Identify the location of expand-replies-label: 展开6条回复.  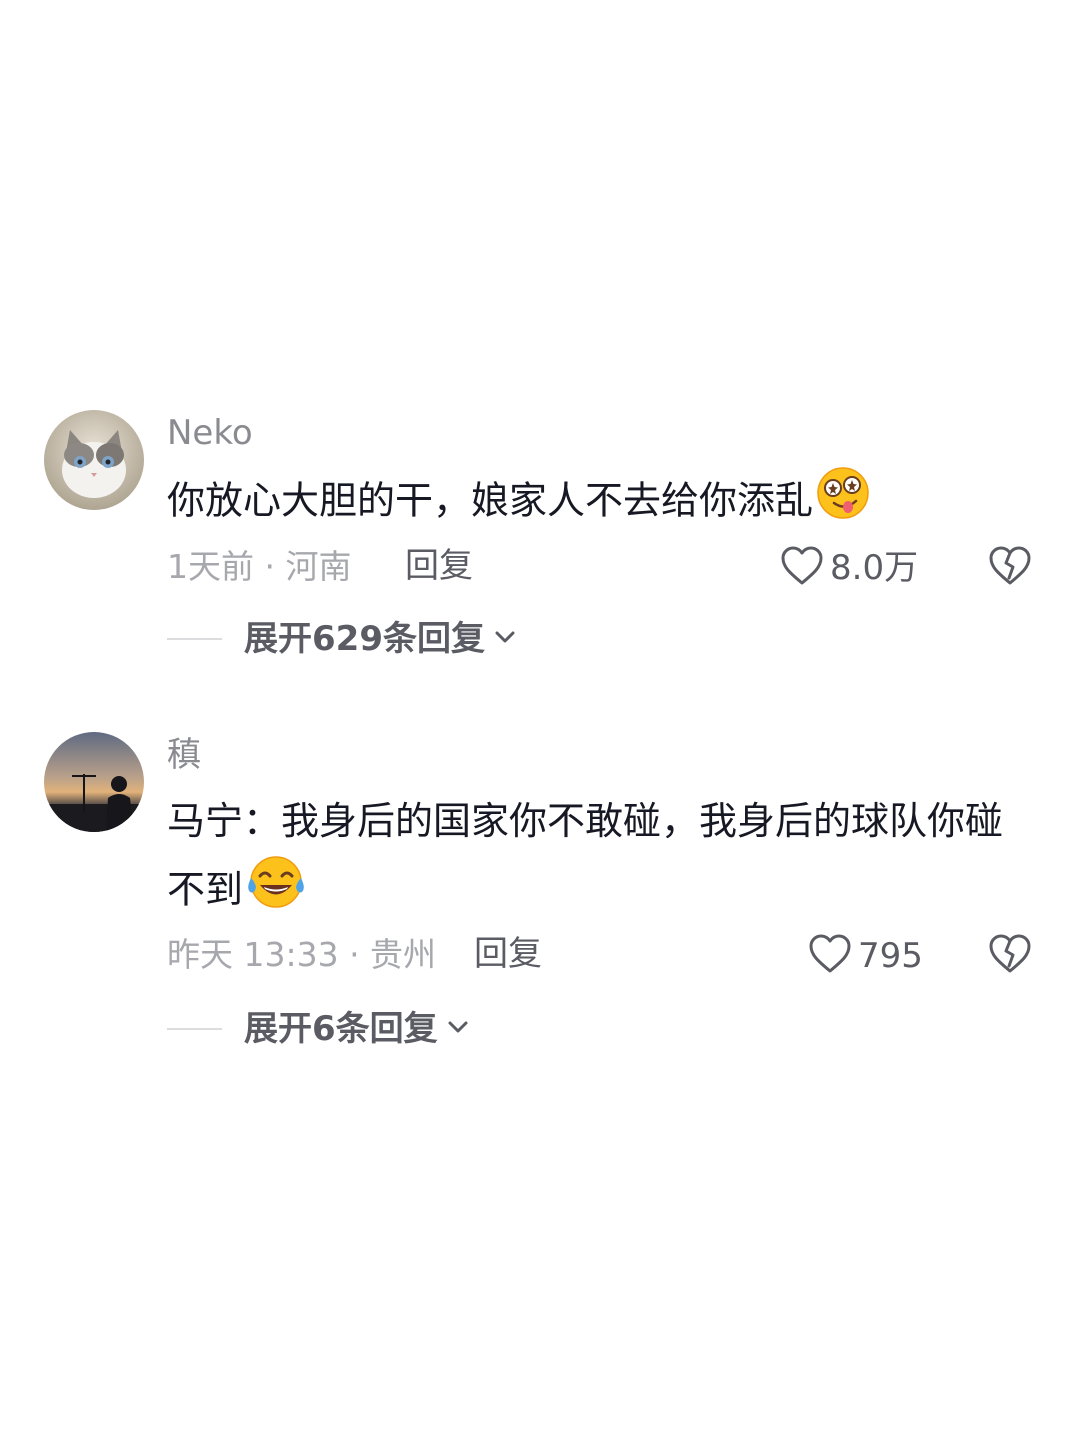
(341, 1029).